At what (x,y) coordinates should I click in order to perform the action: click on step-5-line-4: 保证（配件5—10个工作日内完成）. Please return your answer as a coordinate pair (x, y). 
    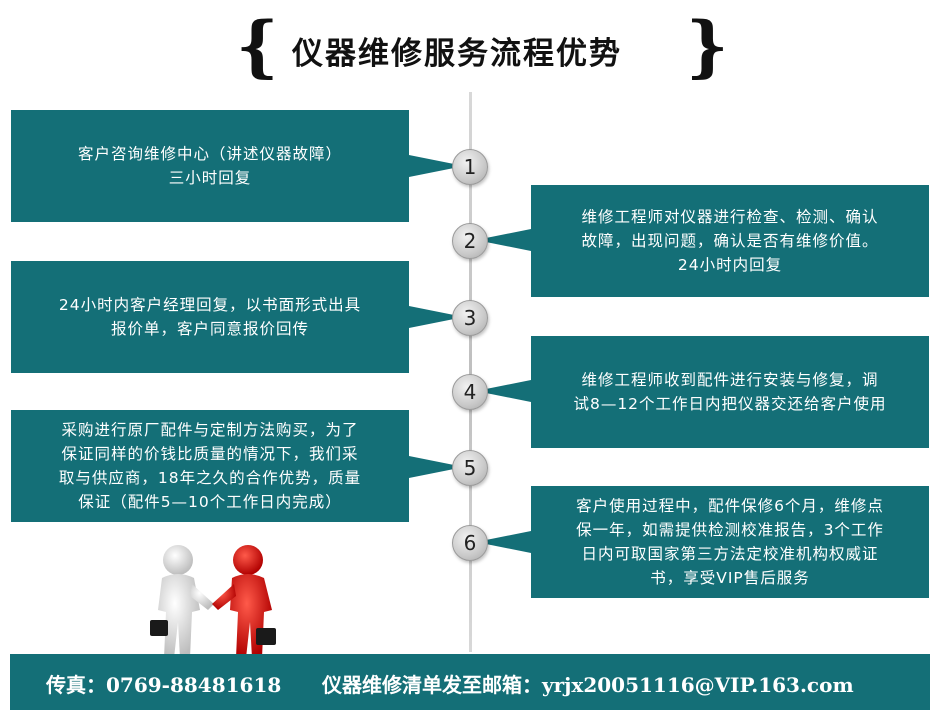
    Looking at the image, I should click on (210, 502).